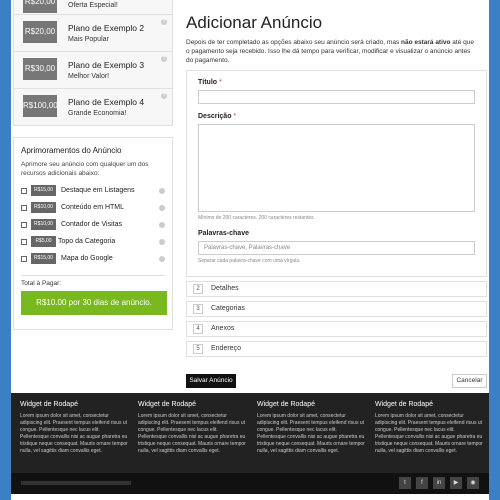 Image resolution: width=500 pixels, height=500 pixels. I want to click on upgrade-option: R$5,00 Topo da Categoria, so click(93, 243).